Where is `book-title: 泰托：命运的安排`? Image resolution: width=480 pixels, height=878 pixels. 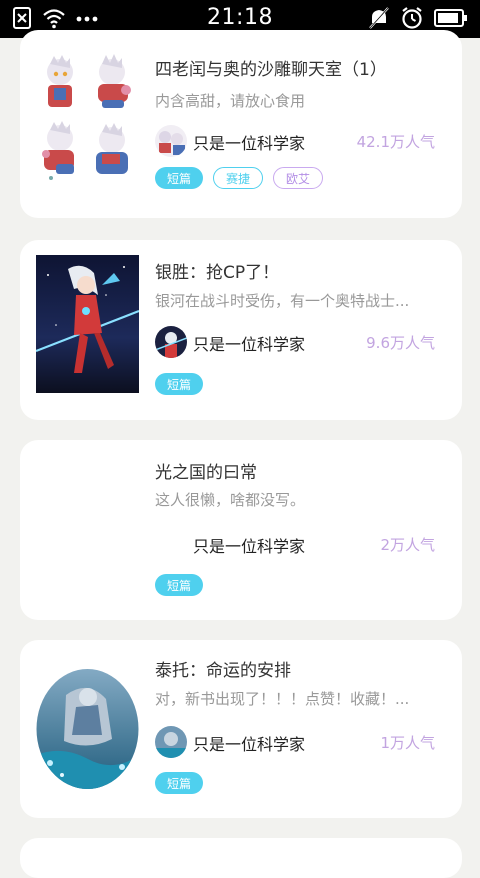 book-title: 泰托：命运的安排 is located at coordinates (223, 668).